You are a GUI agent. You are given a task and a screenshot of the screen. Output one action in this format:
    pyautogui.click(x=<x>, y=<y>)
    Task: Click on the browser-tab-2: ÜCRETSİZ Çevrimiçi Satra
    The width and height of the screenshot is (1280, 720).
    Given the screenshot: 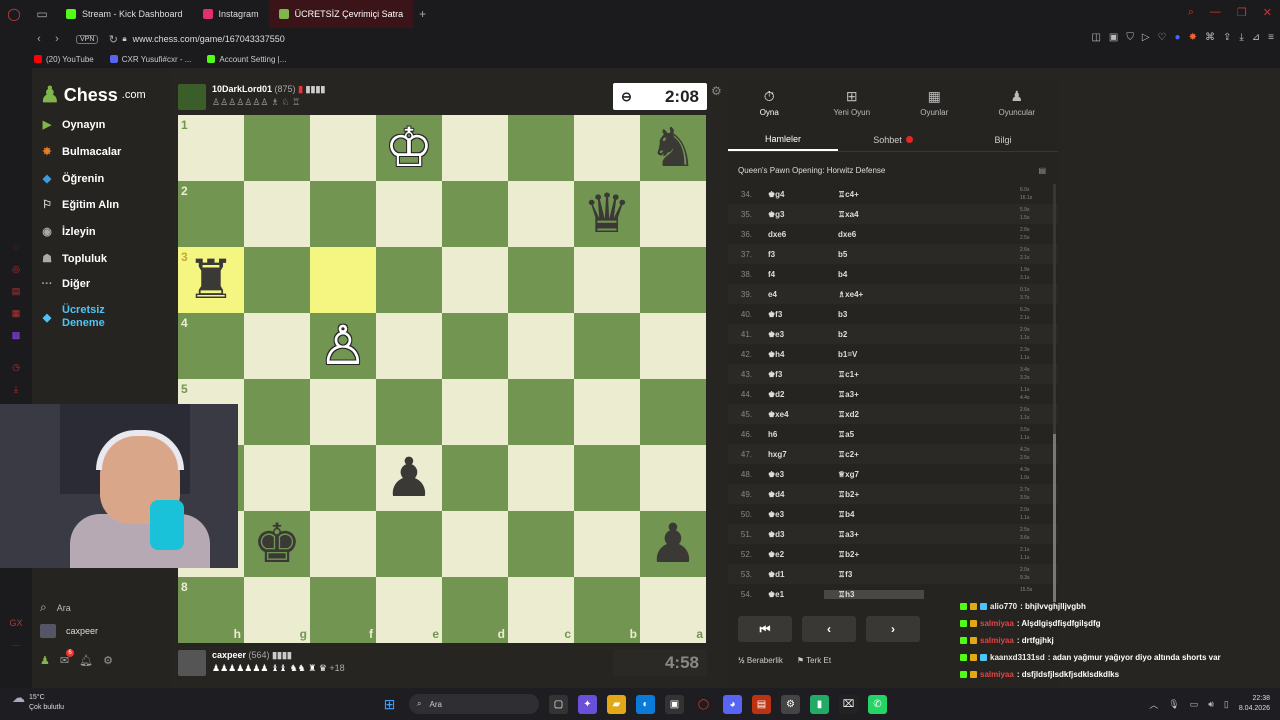 What is the action you would take?
    pyautogui.click(x=341, y=14)
    